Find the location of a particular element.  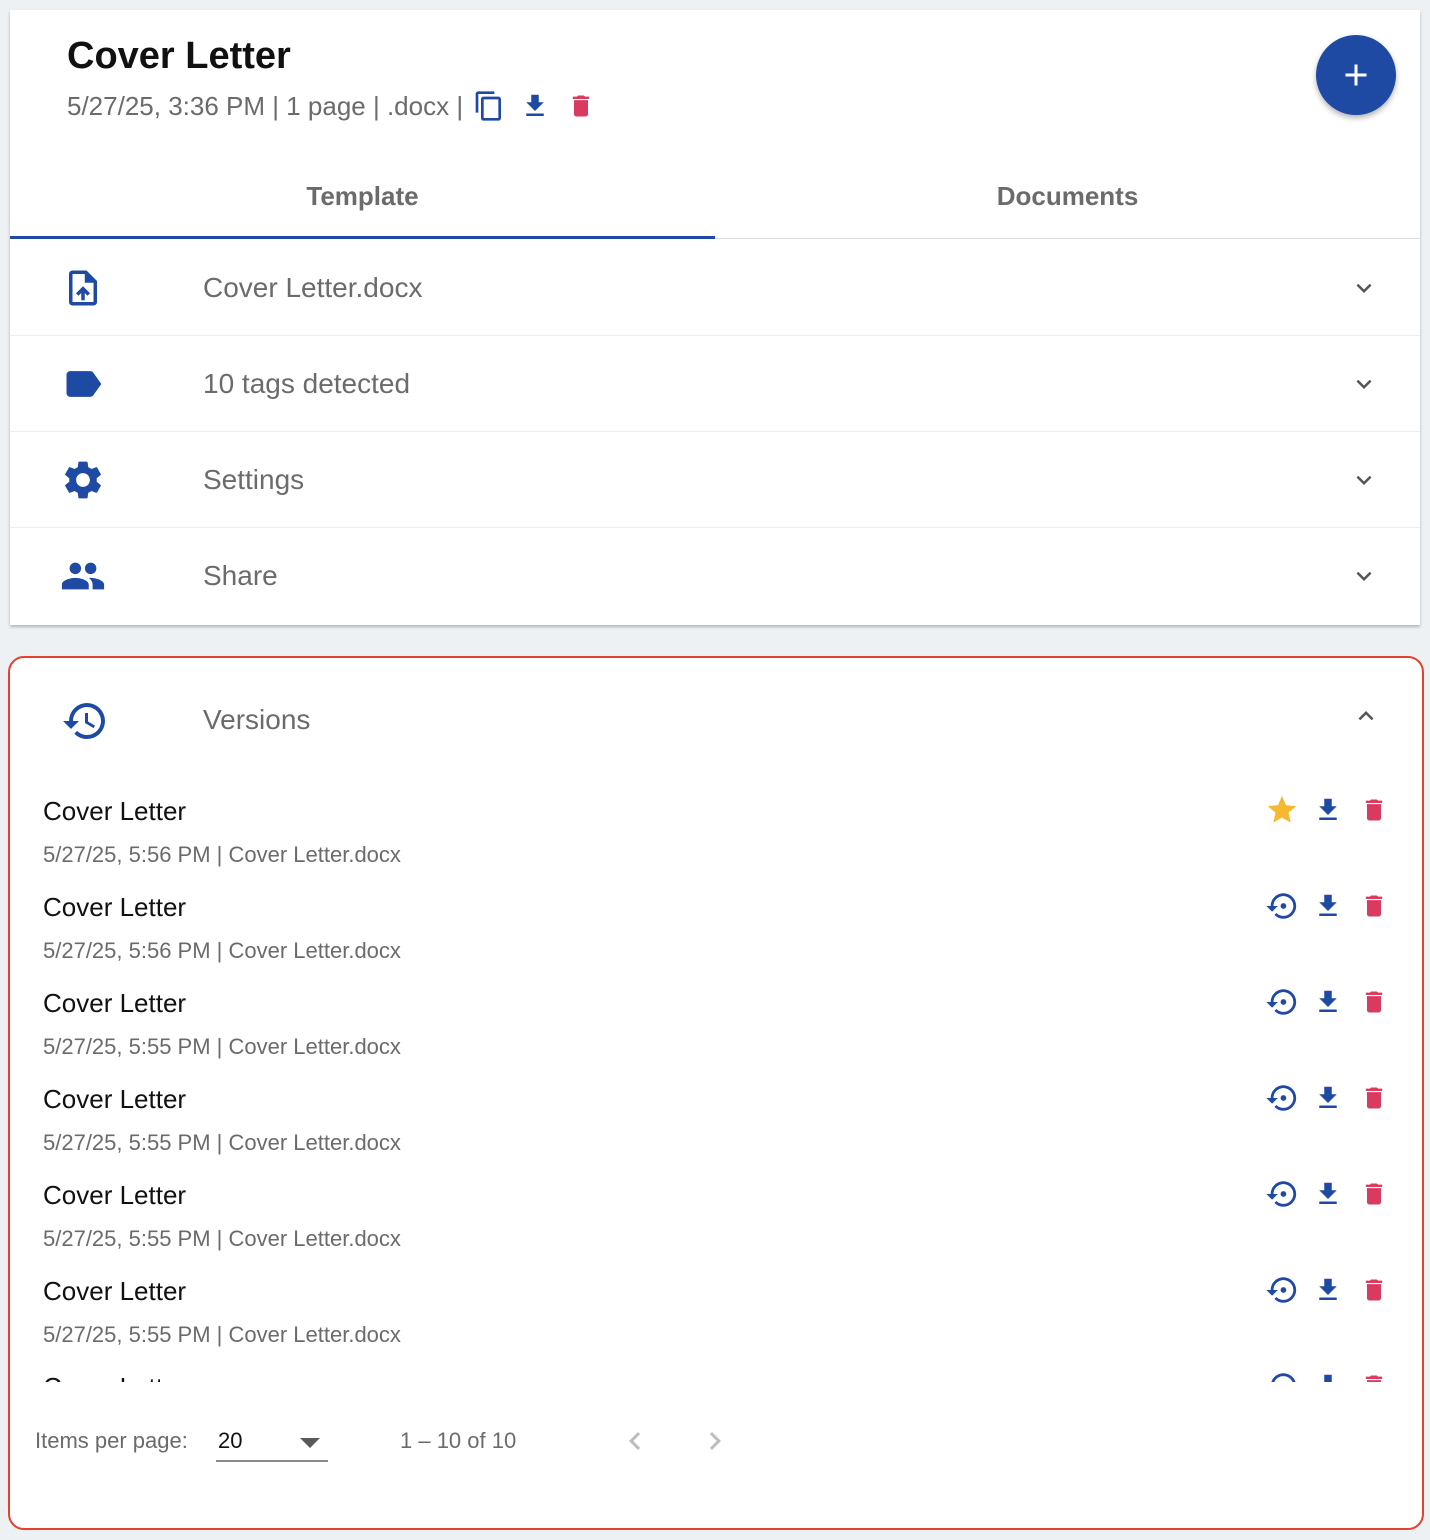

paginator: Items per page: 20 1 – 10 of 10 is located at coordinates (716, 1441).